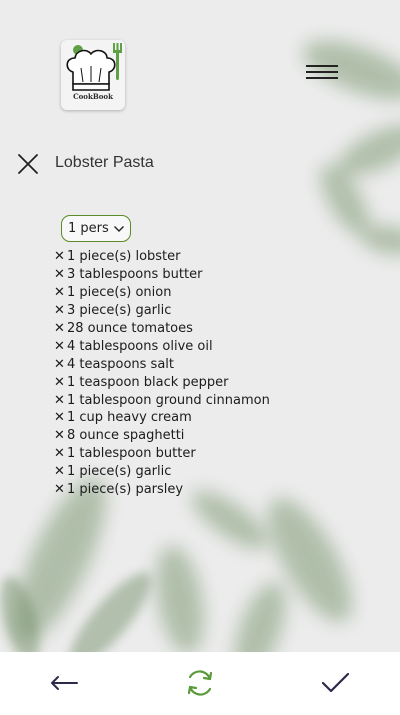  Describe the element at coordinates (119, 229) in the screenshot. I see `chevron-down-icon` at that location.